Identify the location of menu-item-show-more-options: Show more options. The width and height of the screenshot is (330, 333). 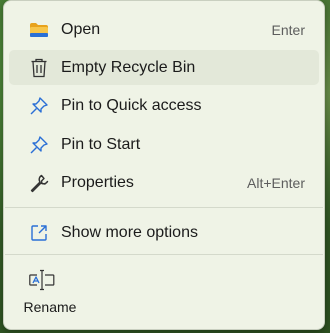
(164, 232).